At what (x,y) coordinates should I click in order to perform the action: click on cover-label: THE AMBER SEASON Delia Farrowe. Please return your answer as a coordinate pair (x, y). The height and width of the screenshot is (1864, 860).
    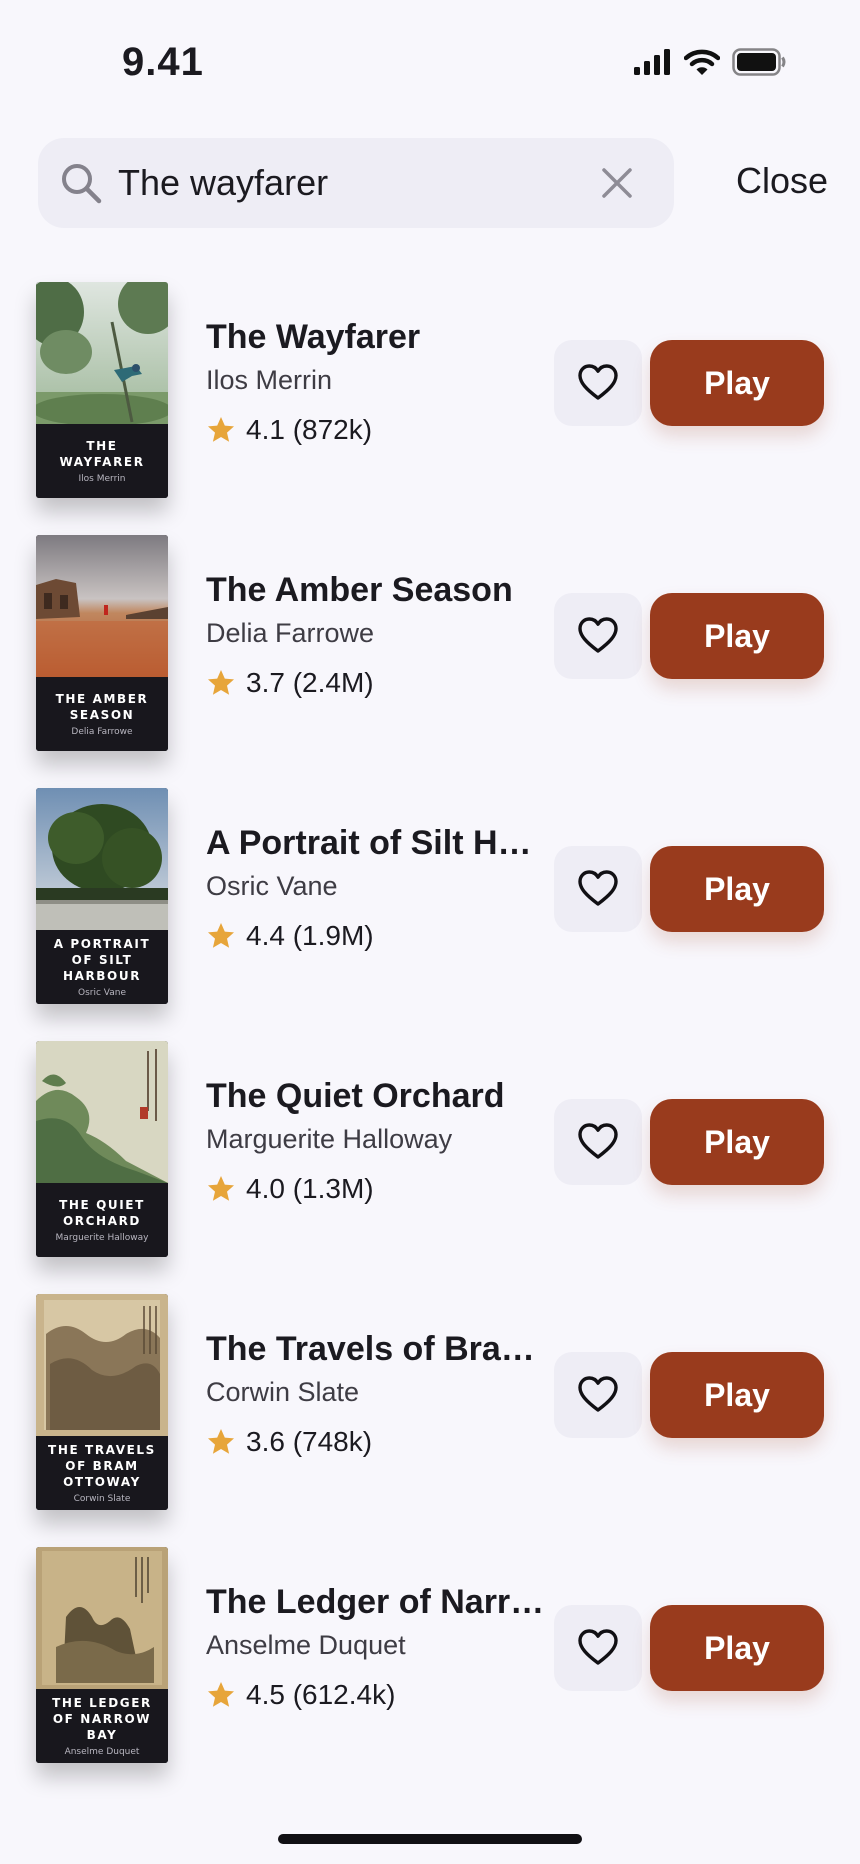
    Looking at the image, I should click on (102, 714).